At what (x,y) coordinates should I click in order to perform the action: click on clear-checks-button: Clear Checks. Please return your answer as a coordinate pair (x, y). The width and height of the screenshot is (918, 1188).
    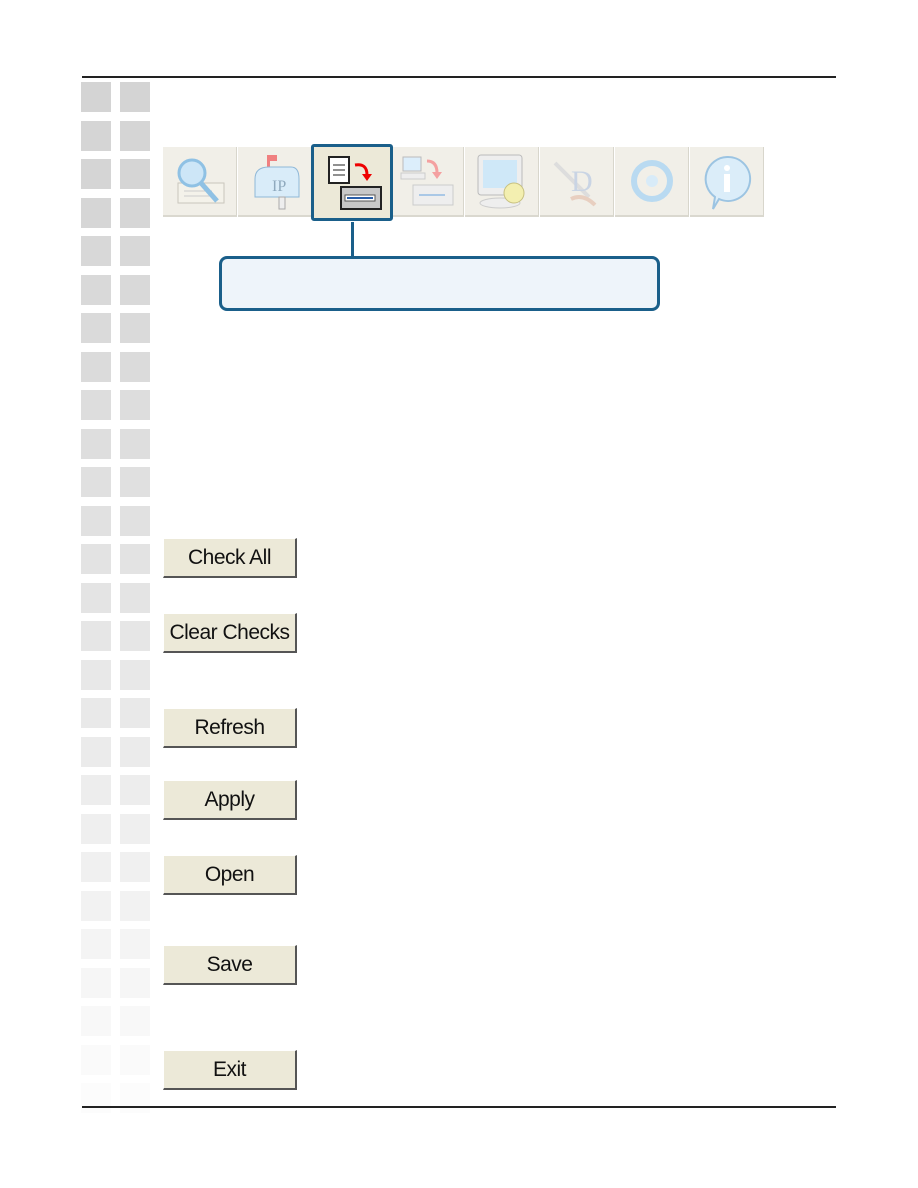
    Looking at the image, I should click on (230, 633).